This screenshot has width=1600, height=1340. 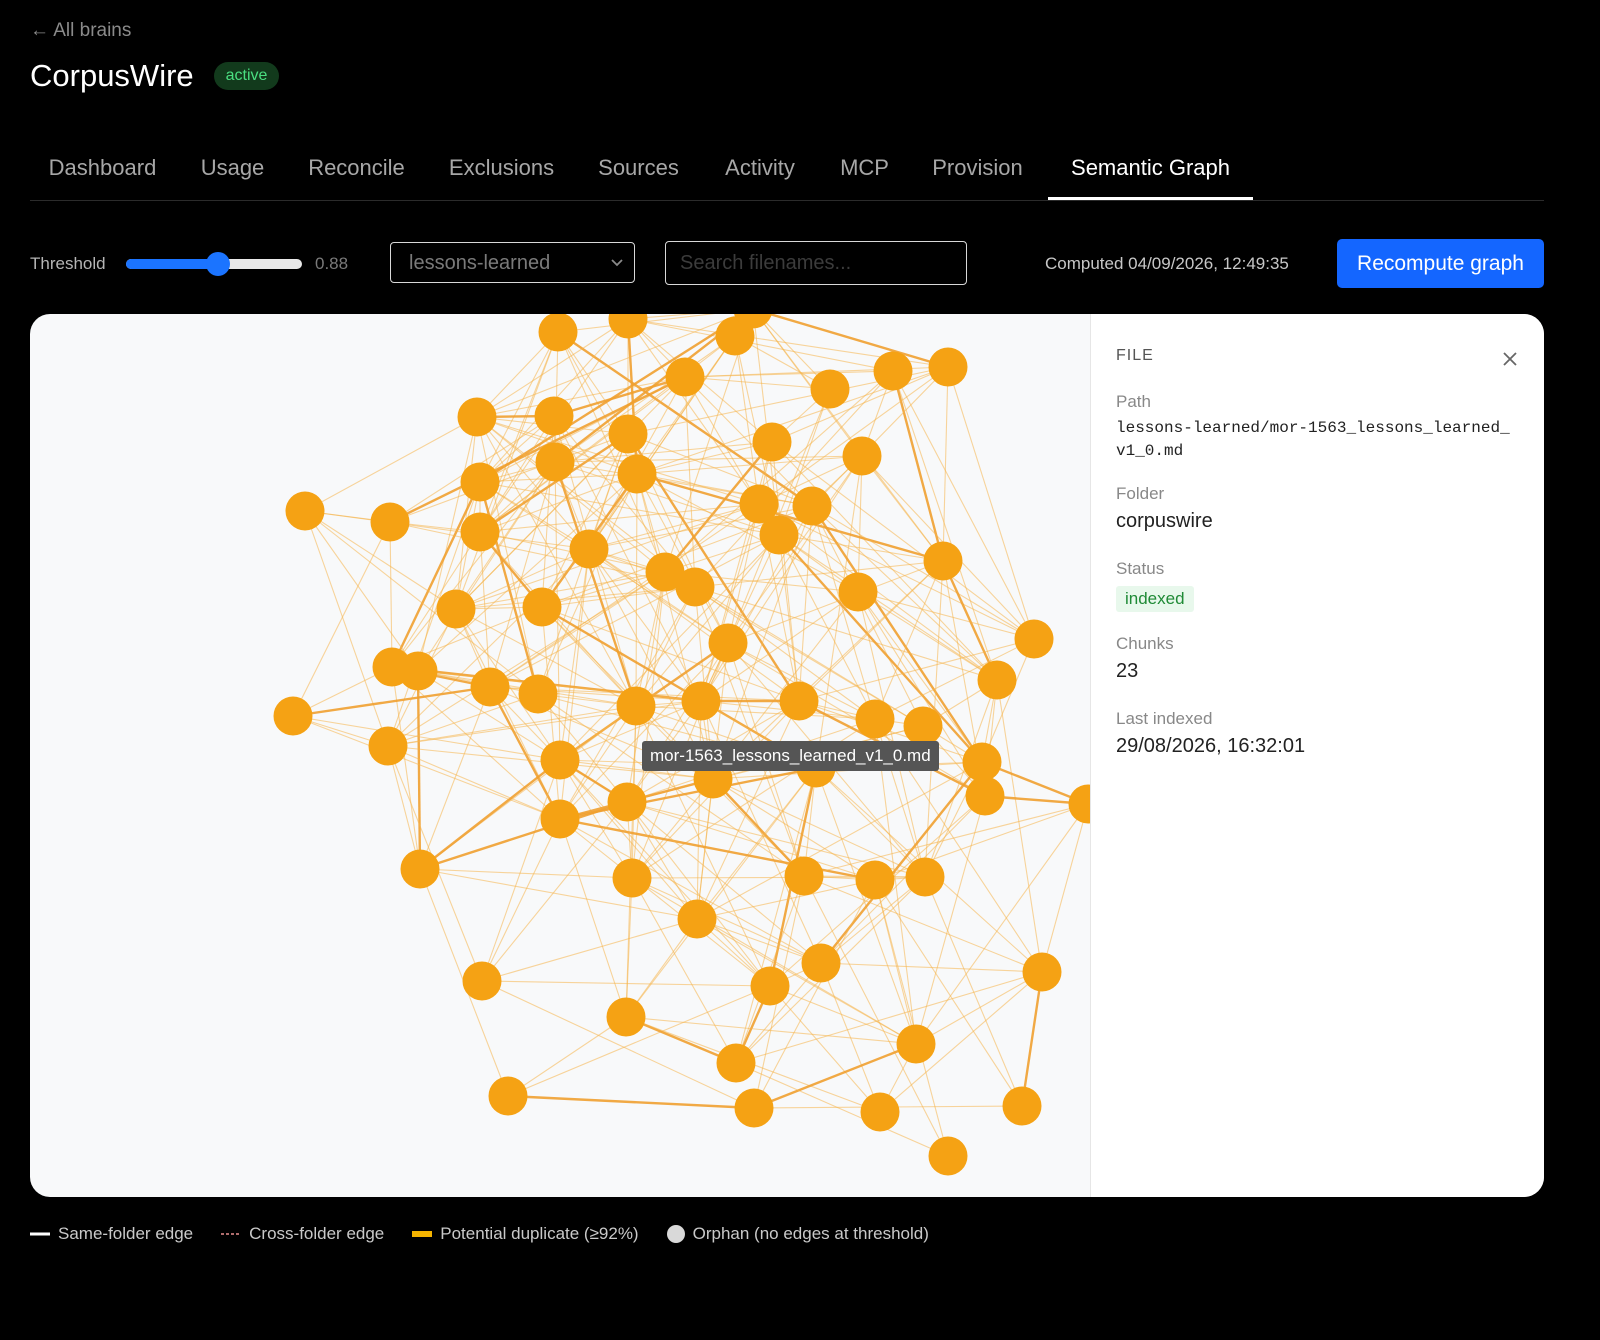 What do you see at coordinates (112, 75) in the screenshot?
I see `page-title: CorpusWire` at bounding box center [112, 75].